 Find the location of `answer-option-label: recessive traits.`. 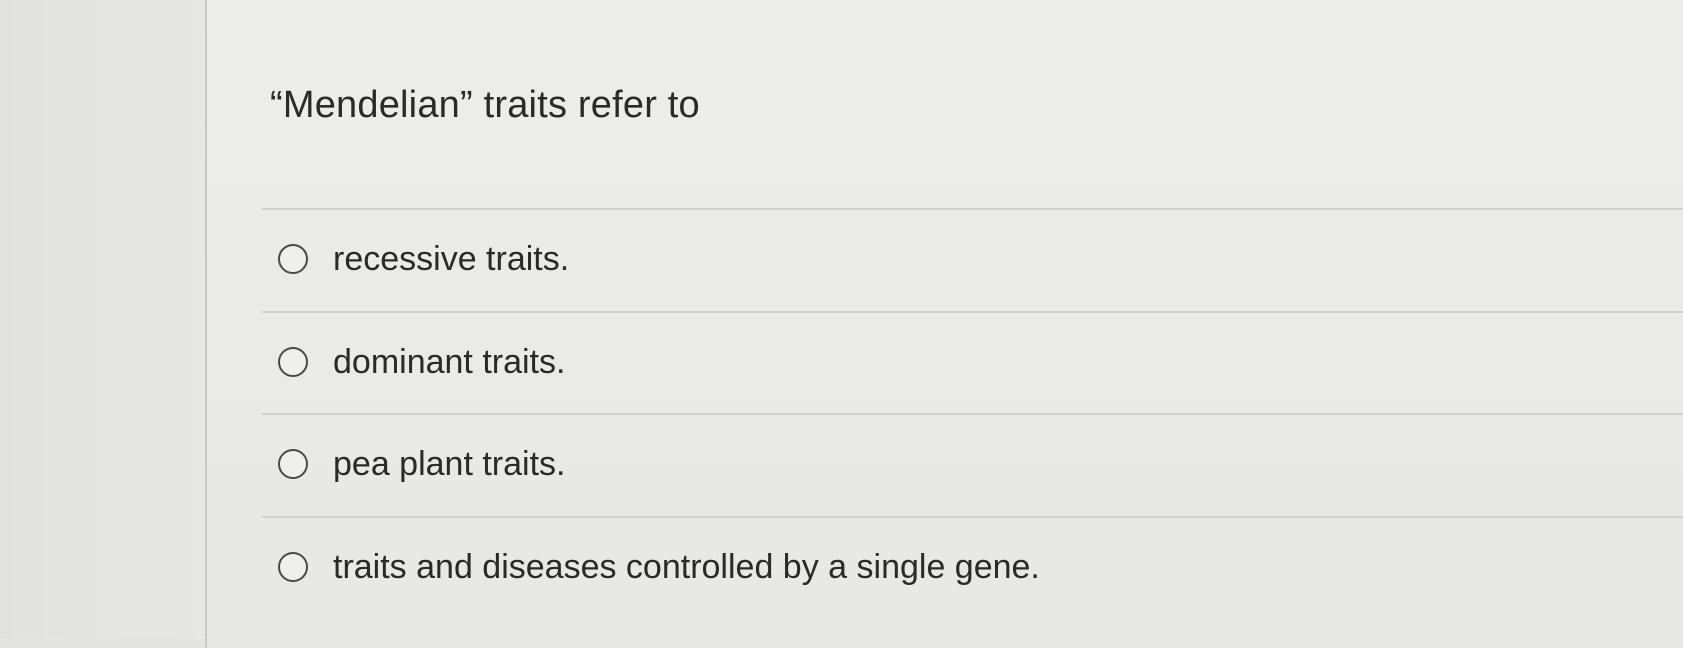

answer-option-label: recessive traits. is located at coordinates (451, 258).